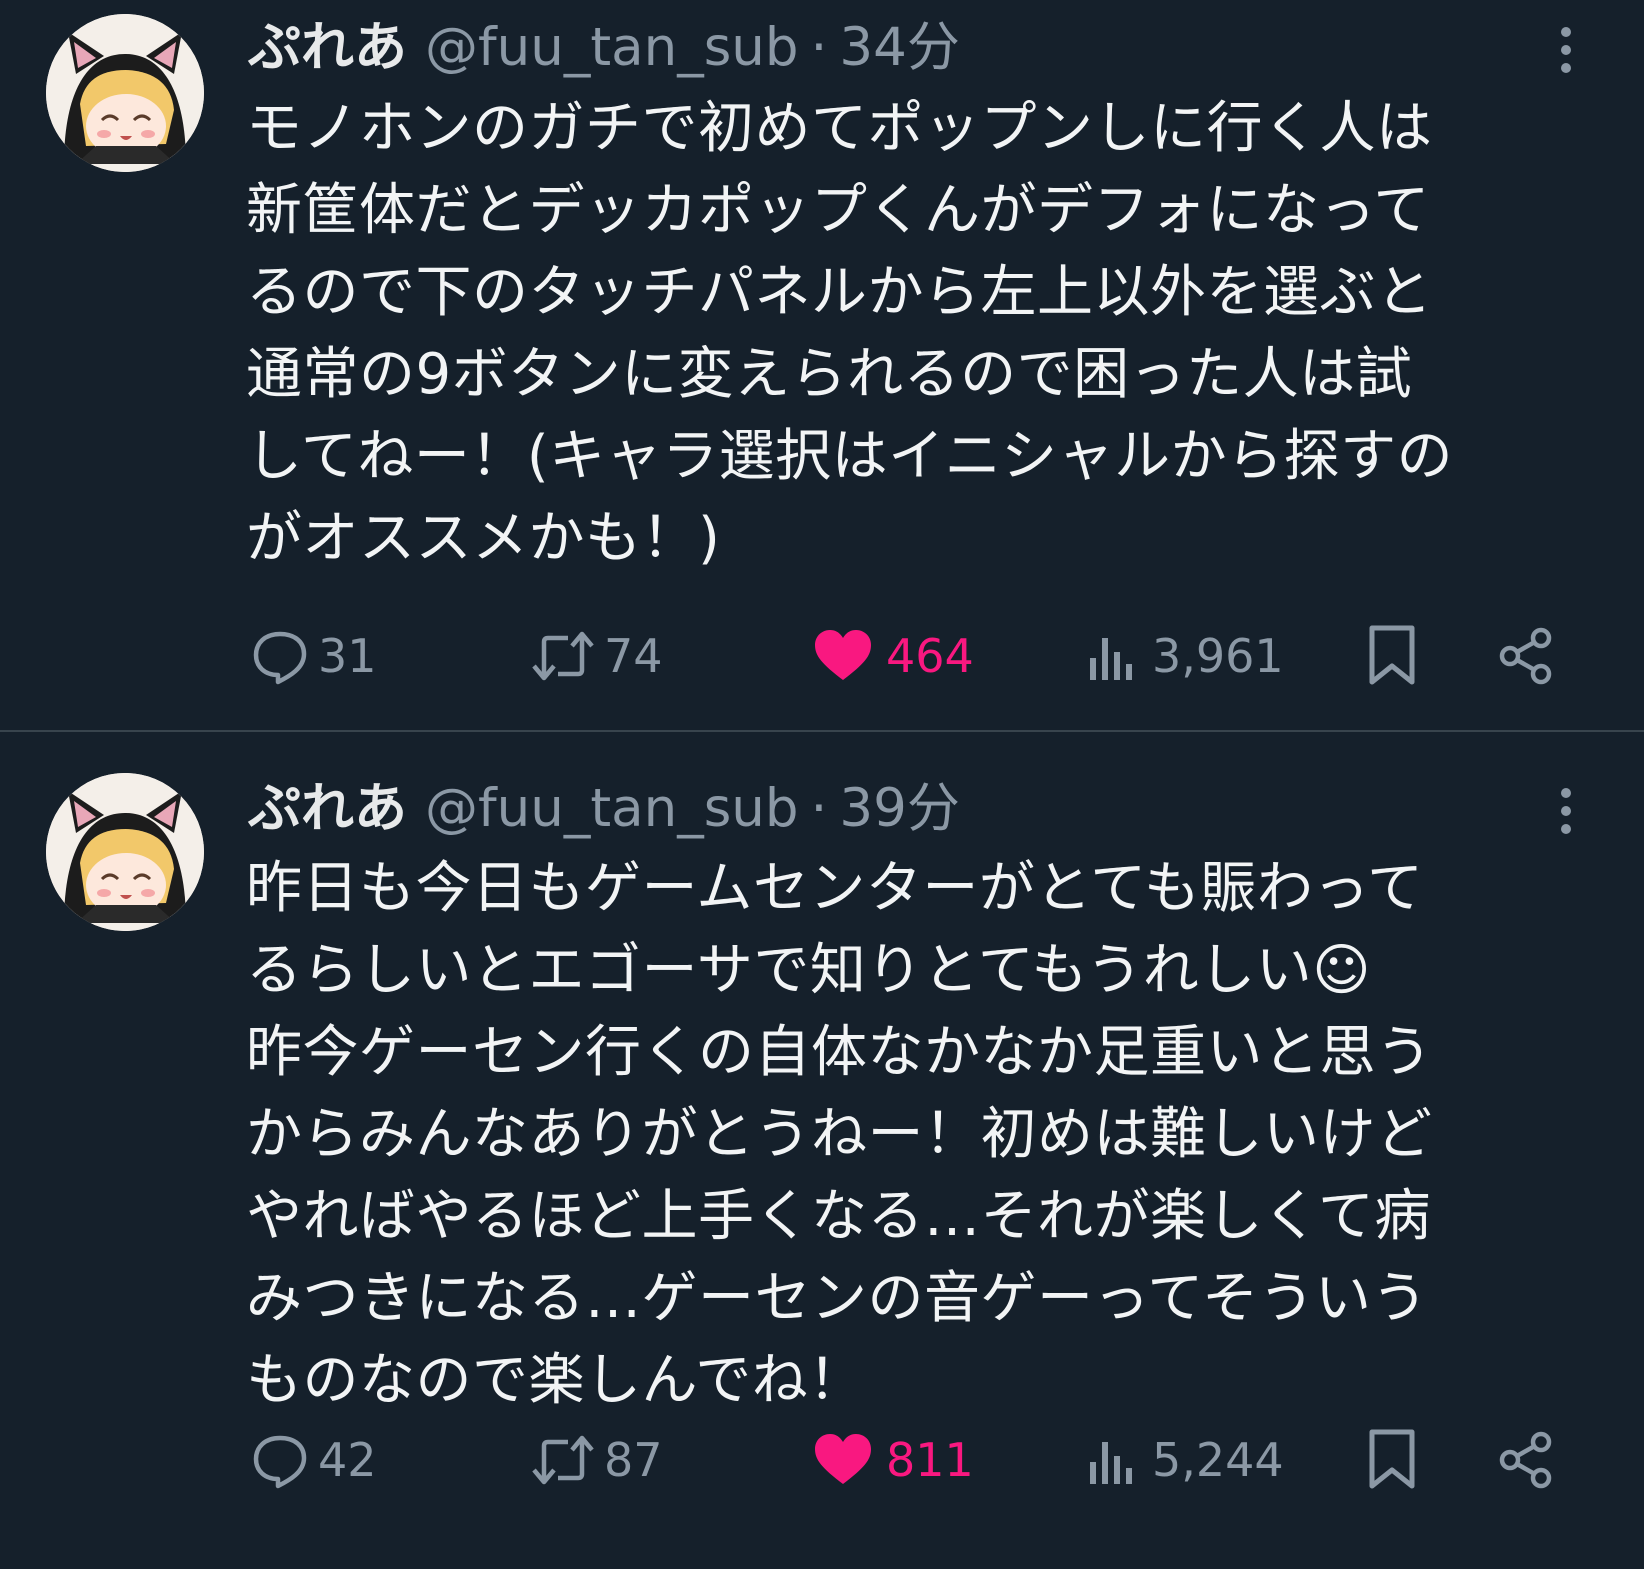  I want to click on reply-button: 42, so click(313, 1460).